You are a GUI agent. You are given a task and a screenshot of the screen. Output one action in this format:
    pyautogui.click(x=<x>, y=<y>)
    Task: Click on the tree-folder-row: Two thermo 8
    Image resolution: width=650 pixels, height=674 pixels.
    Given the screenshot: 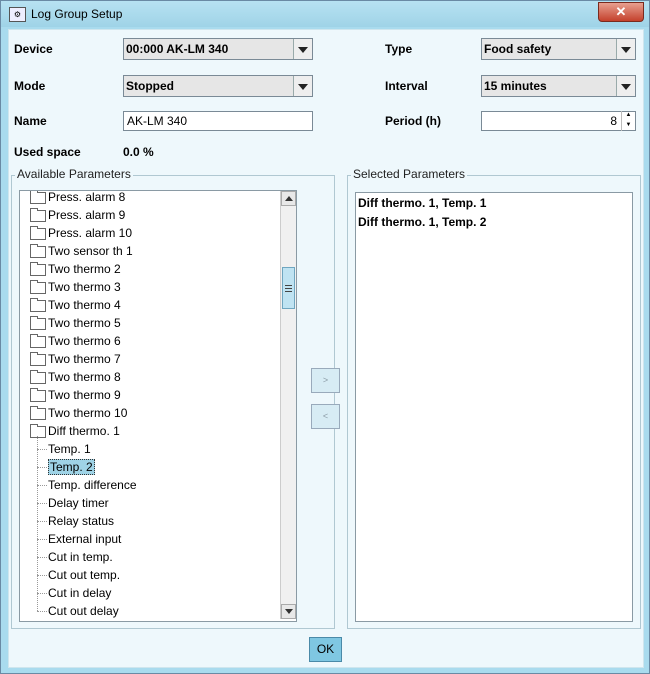 What is the action you would take?
    pyautogui.click(x=150, y=377)
    